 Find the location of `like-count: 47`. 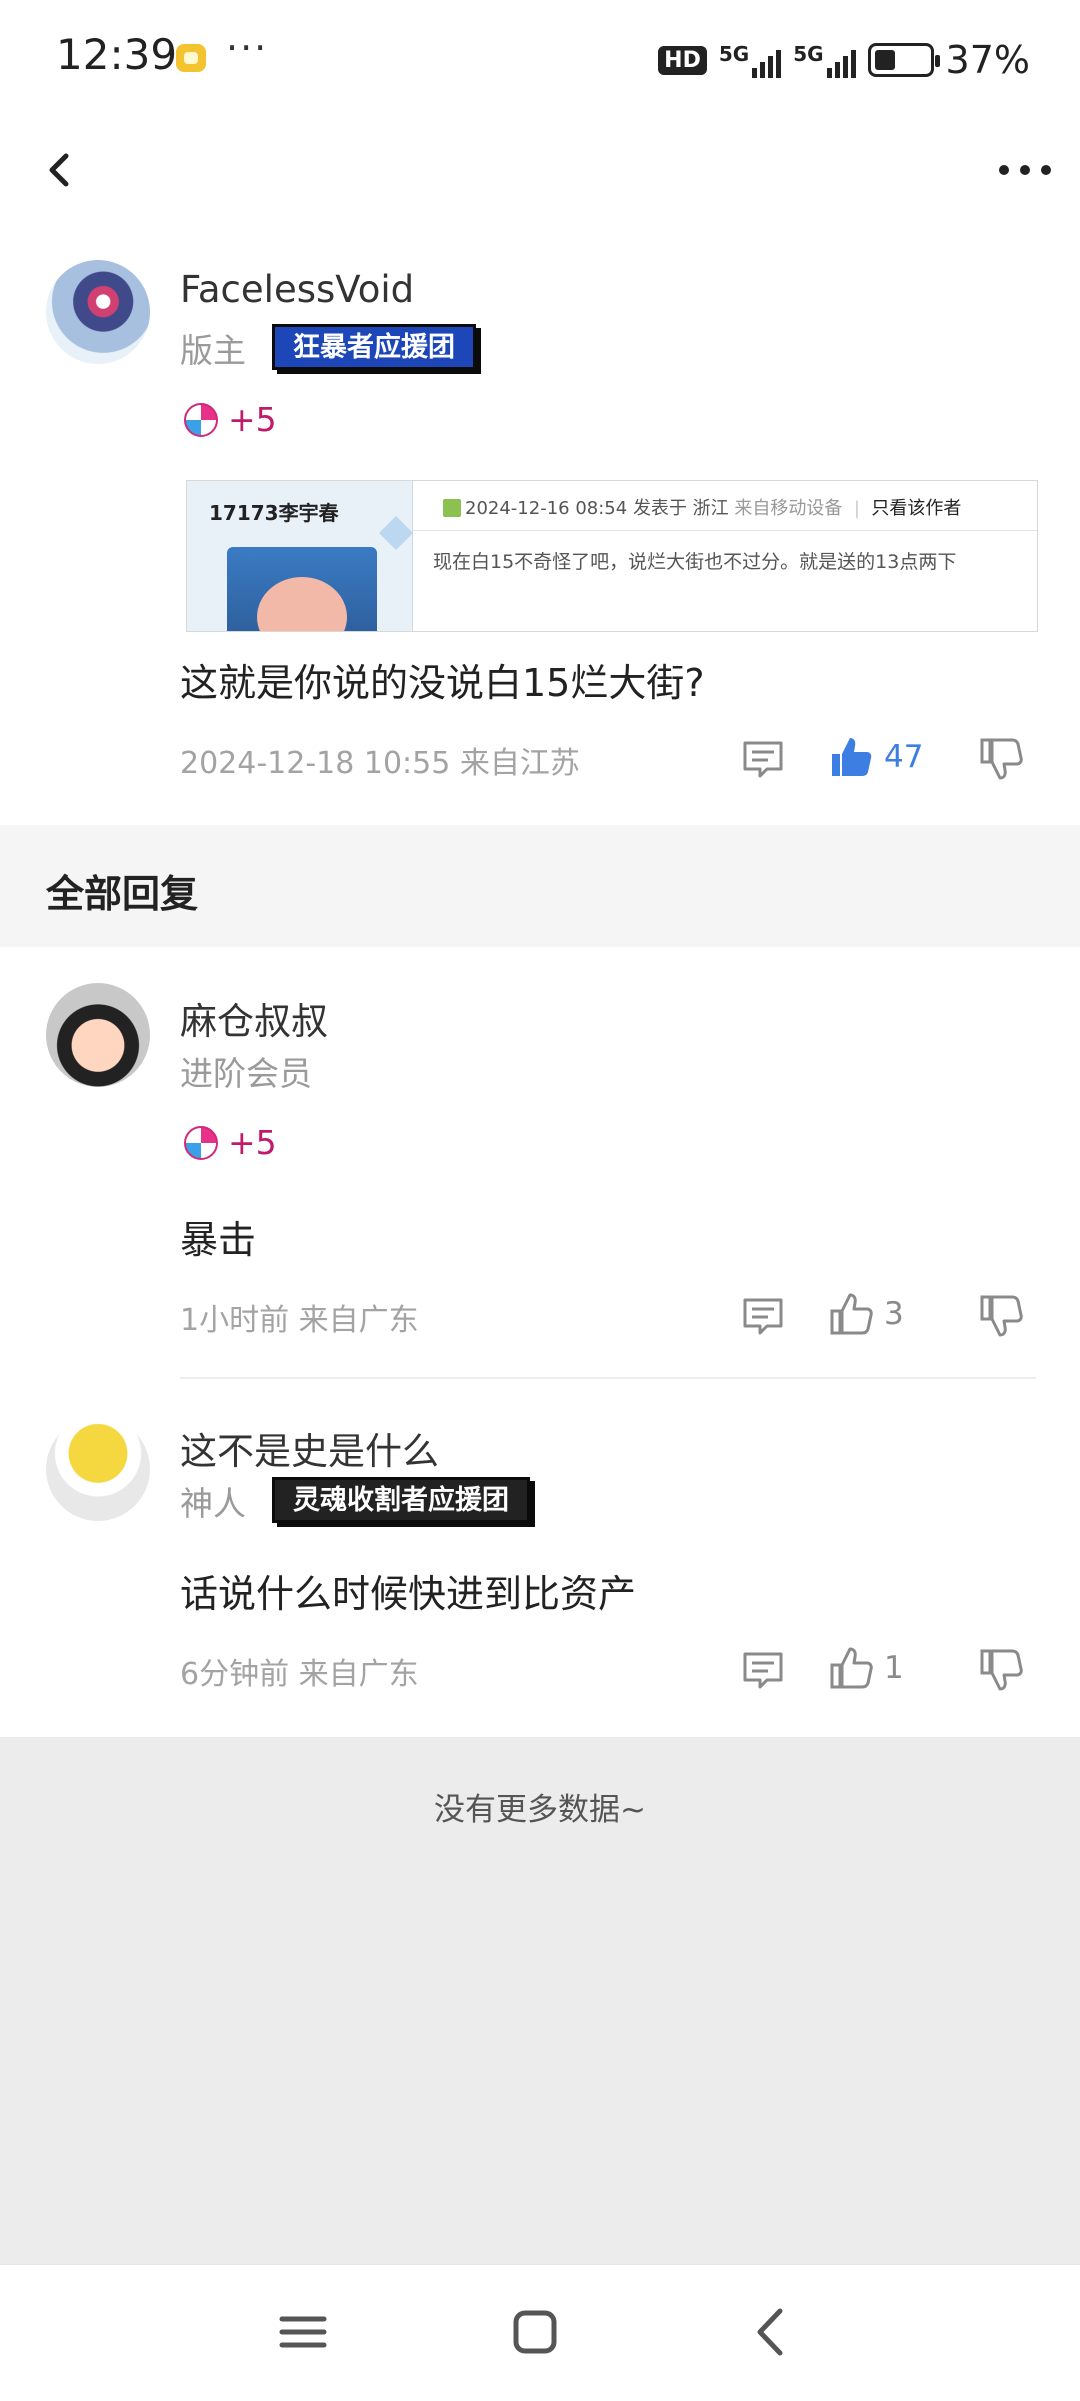

like-count: 47 is located at coordinates (904, 757).